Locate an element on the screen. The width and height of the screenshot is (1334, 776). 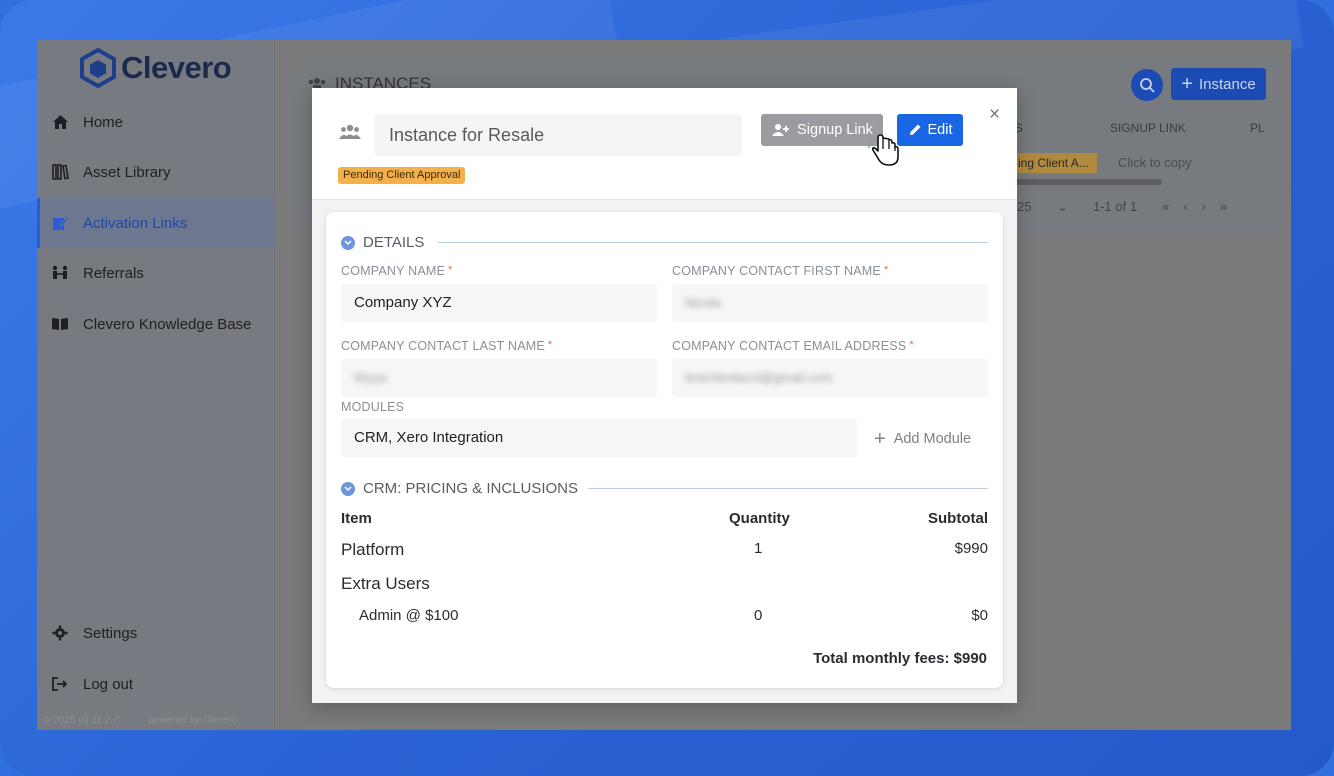
table-header-item: Item is located at coordinates (356, 518).